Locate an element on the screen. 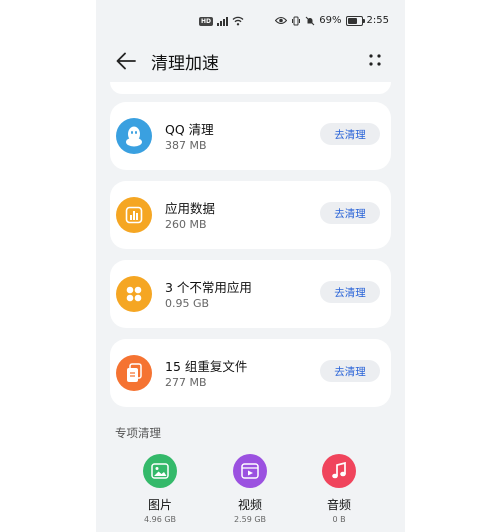  special-item-images: 图片 4.96 GB is located at coordinates (160, 489).